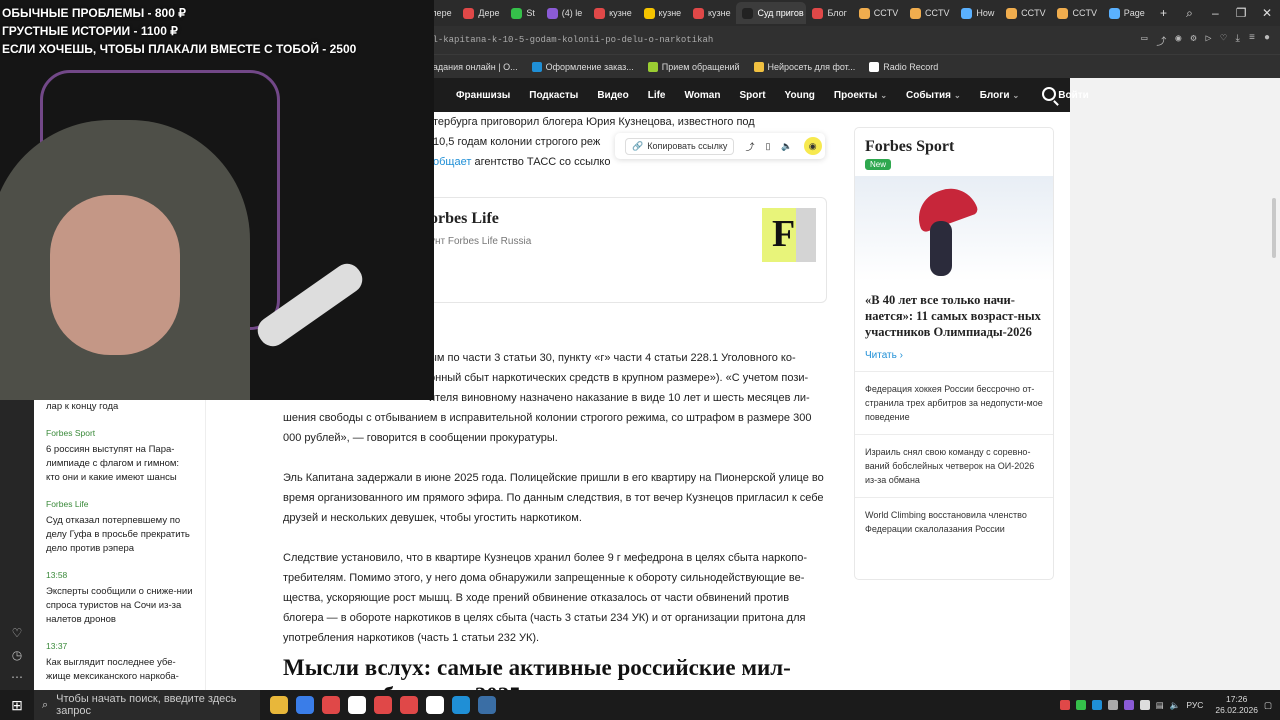 The width and height of the screenshot is (1280, 720). I want to click on tab-label: пере, so click(441, 13).